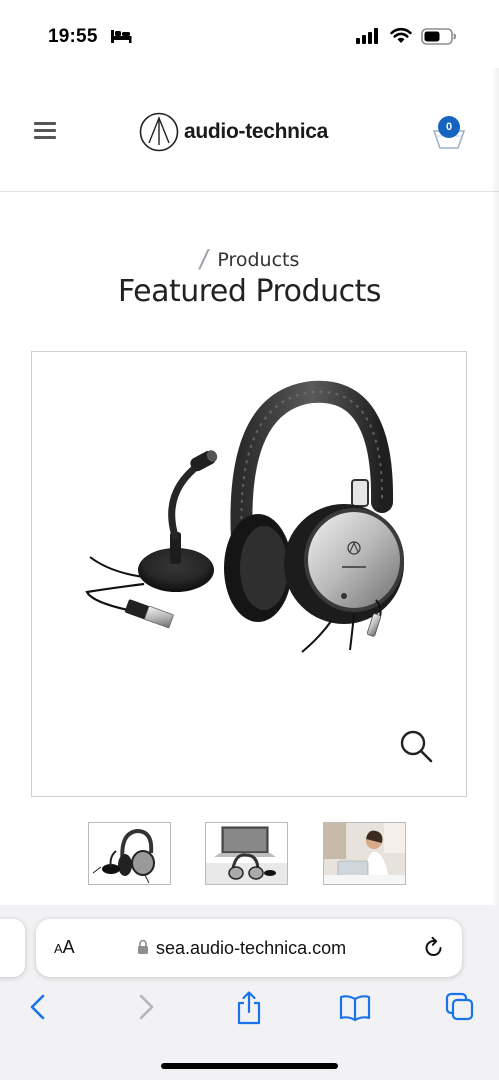 The height and width of the screenshot is (1080, 499). I want to click on reload-icon, so click(434, 948).